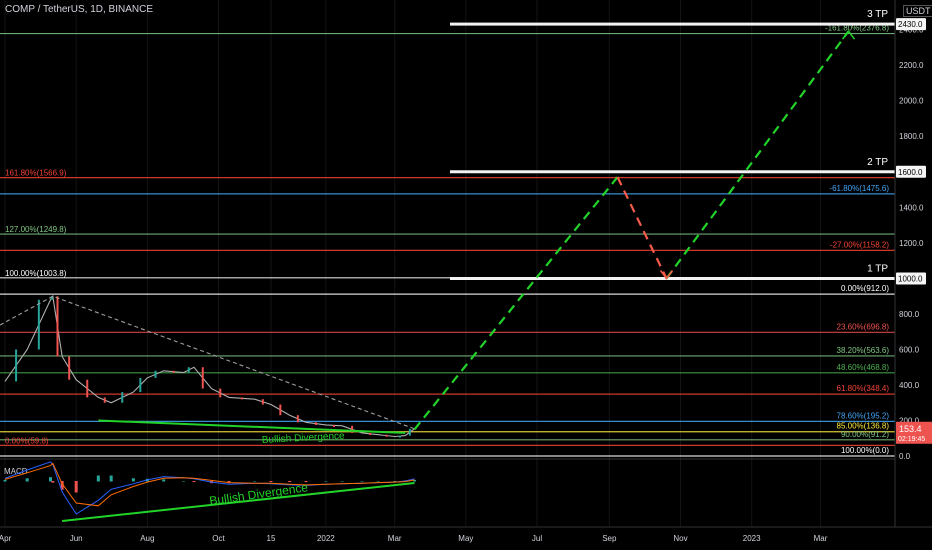 Image resolution: width=932 pixels, height=550 pixels. I want to click on fib-label: 61.80%(348.4), so click(863, 388).